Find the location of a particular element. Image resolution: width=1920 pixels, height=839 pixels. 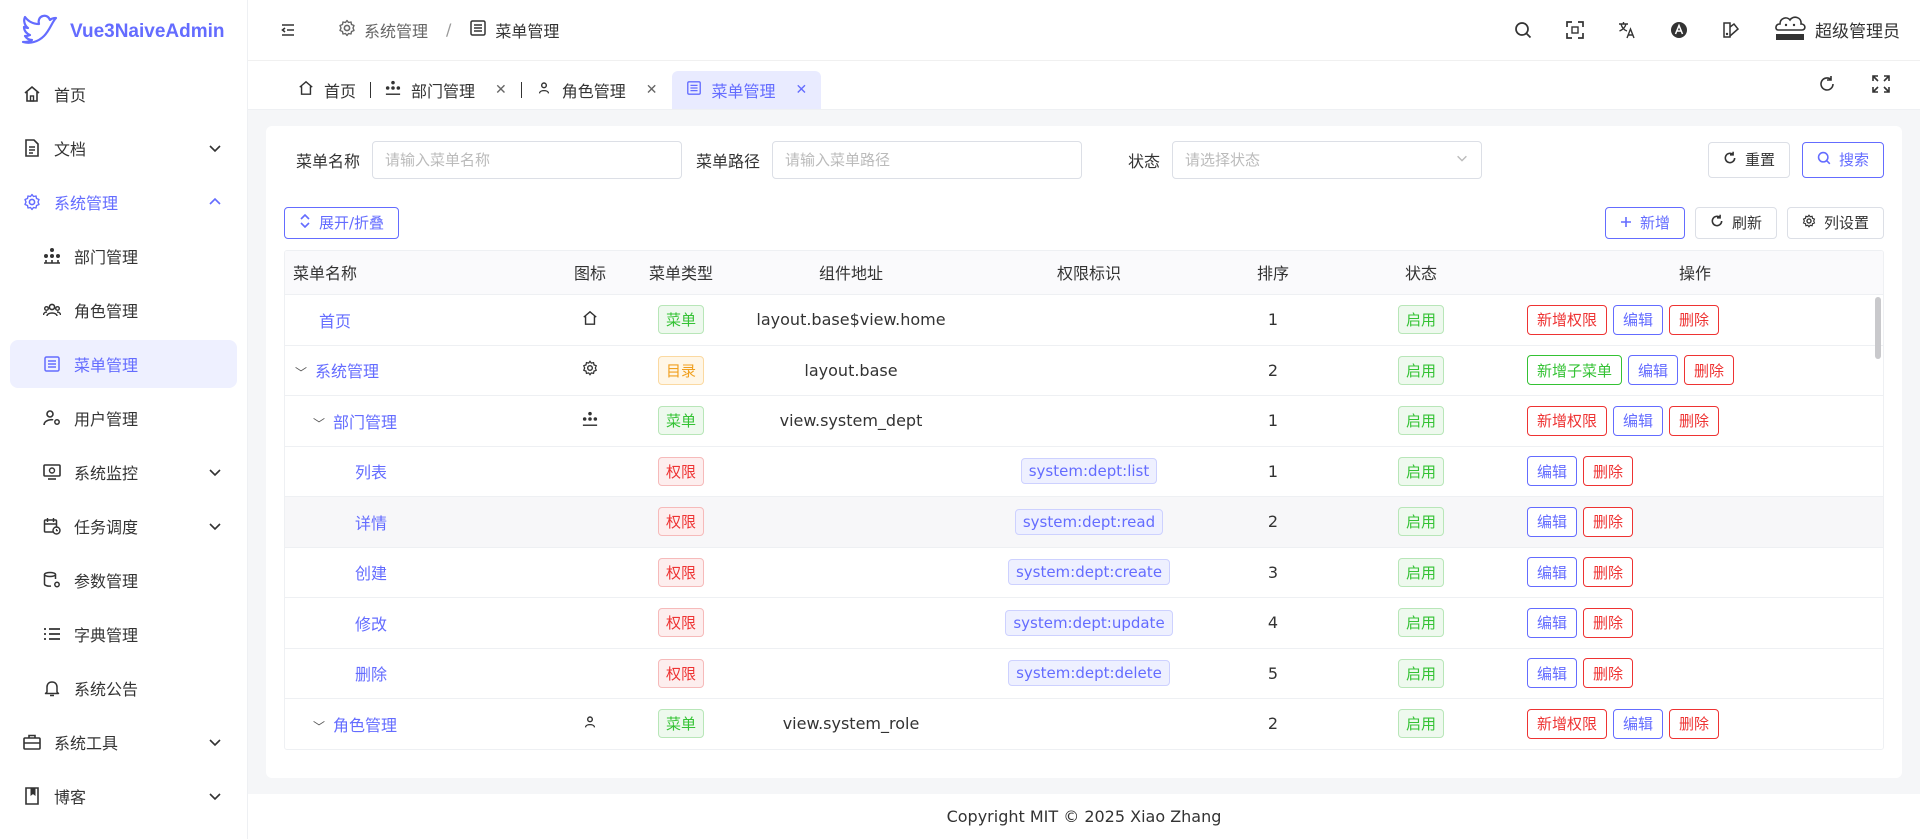

column-header: 排序 is located at coordinates (1273, 273).